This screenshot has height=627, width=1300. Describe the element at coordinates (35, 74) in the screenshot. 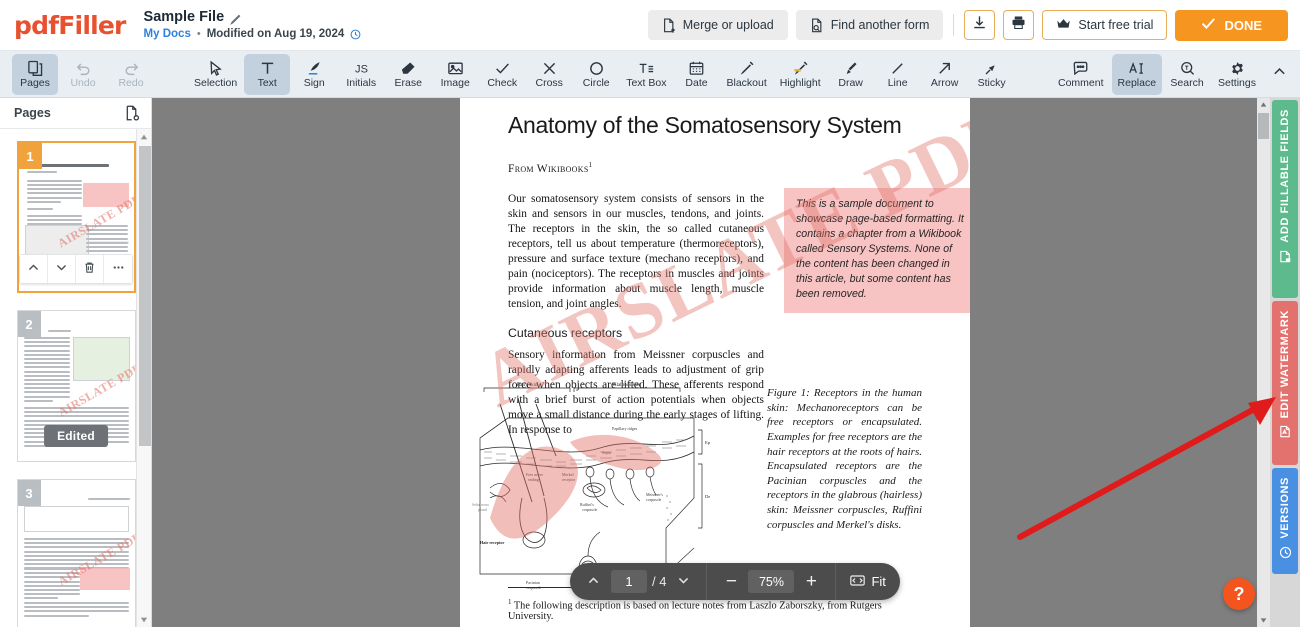

I see `tool-pages: Pages` at that location.